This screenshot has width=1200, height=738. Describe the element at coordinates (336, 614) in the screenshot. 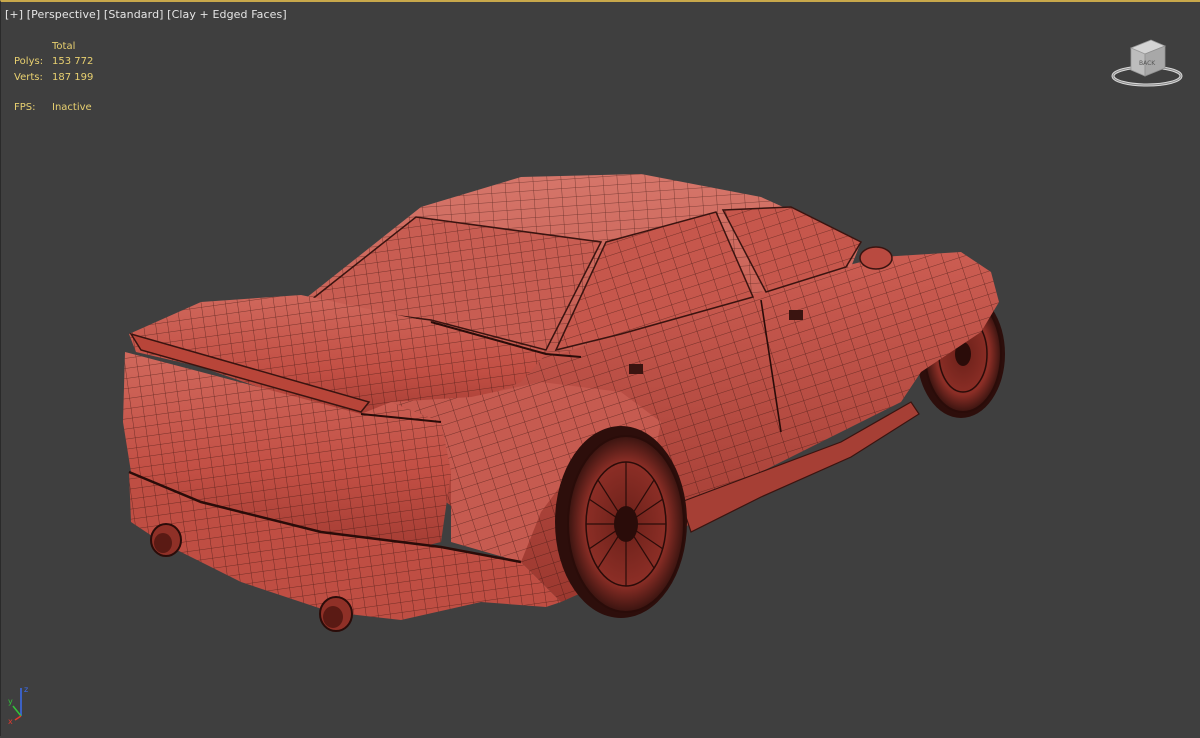

I see `exhaust-right` at that location.